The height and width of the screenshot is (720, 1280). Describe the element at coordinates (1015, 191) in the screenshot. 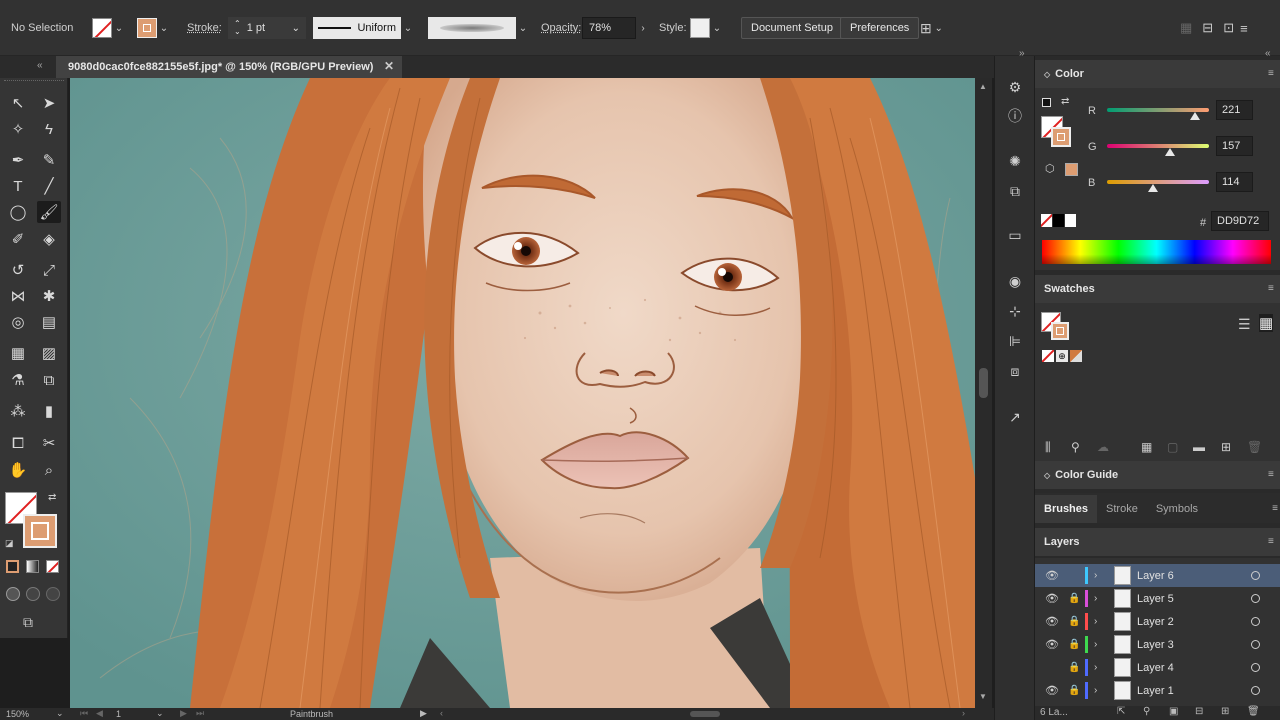

I see `asset-export-icon: ⧉` at that location.